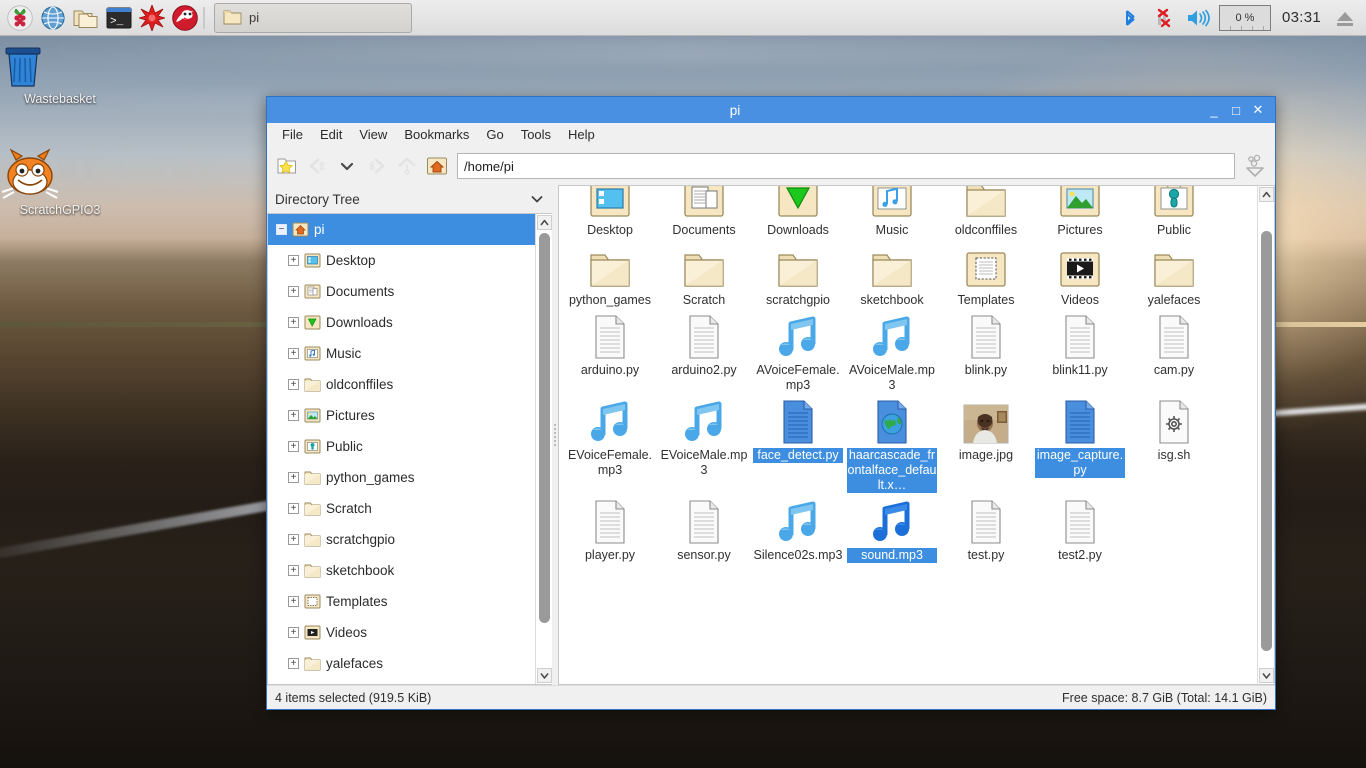 Image resolution: width=1366 pixels, height=768 pixels. Describe the element at coordinates (1258, 110) in the screenshot. I see `close-button: ✕` at that location.